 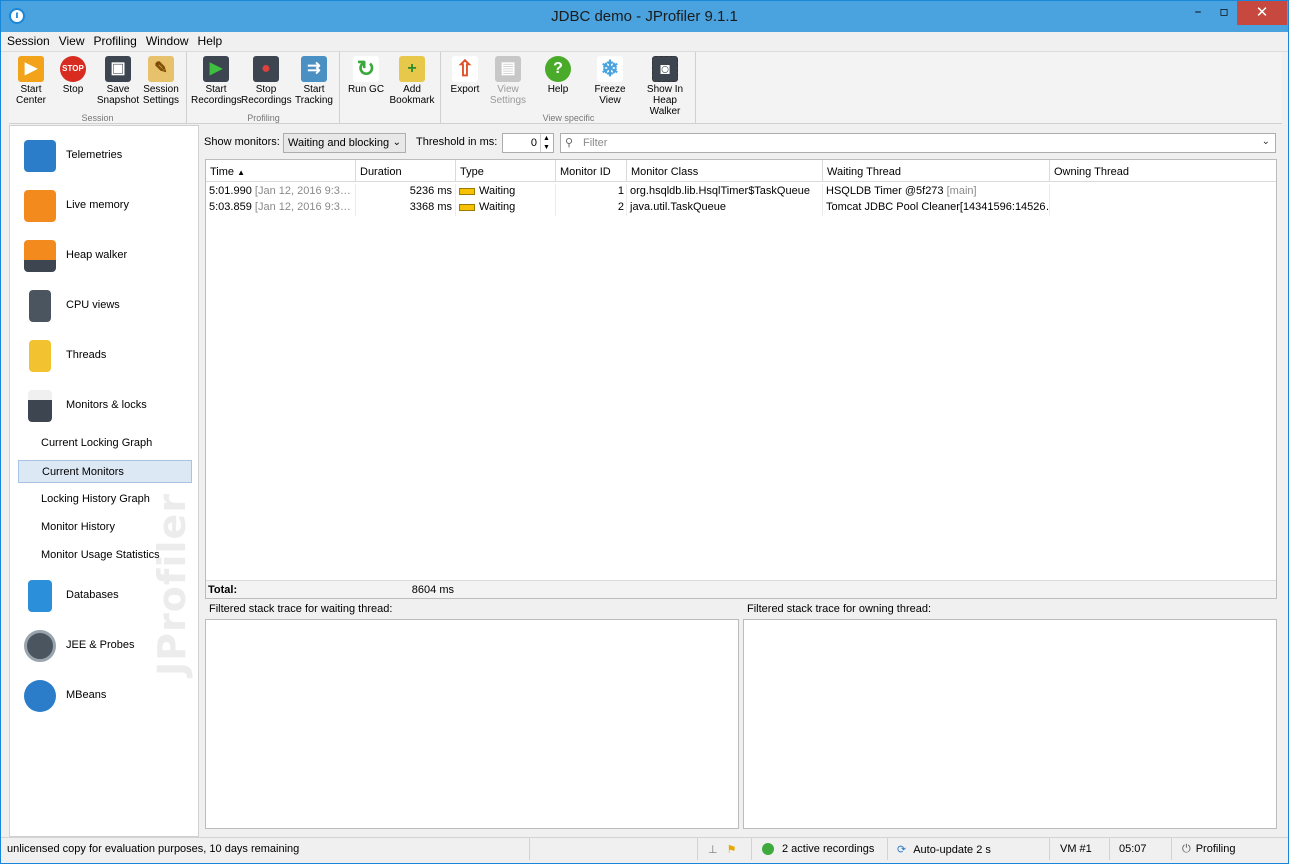 What do you see at coordinates (546, 147) in the screenshot?
I see `spinner-down-icon: ▼` at bounding box center [546, 147].